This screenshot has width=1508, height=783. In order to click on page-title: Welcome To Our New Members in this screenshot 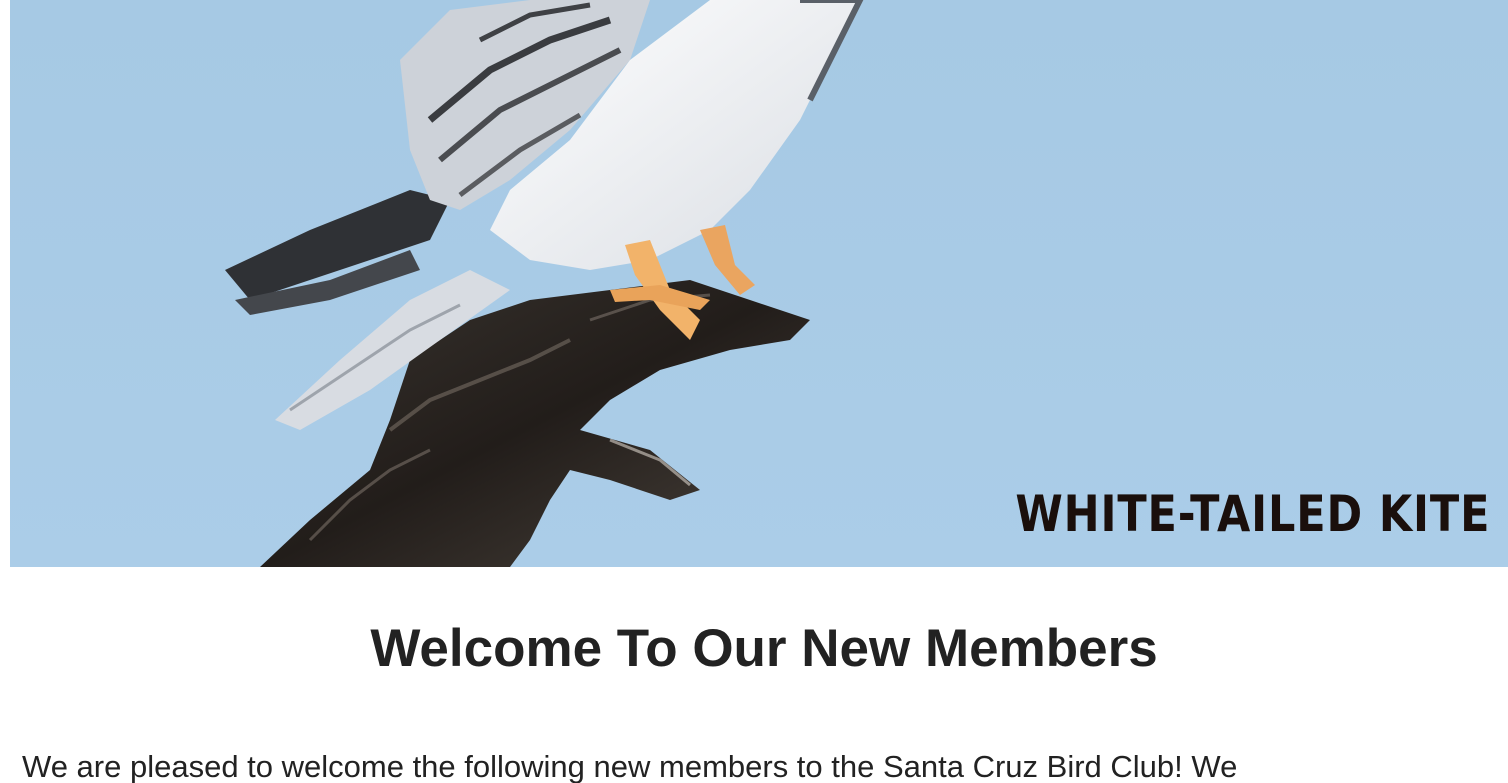, I will do `click(764, 648)`.